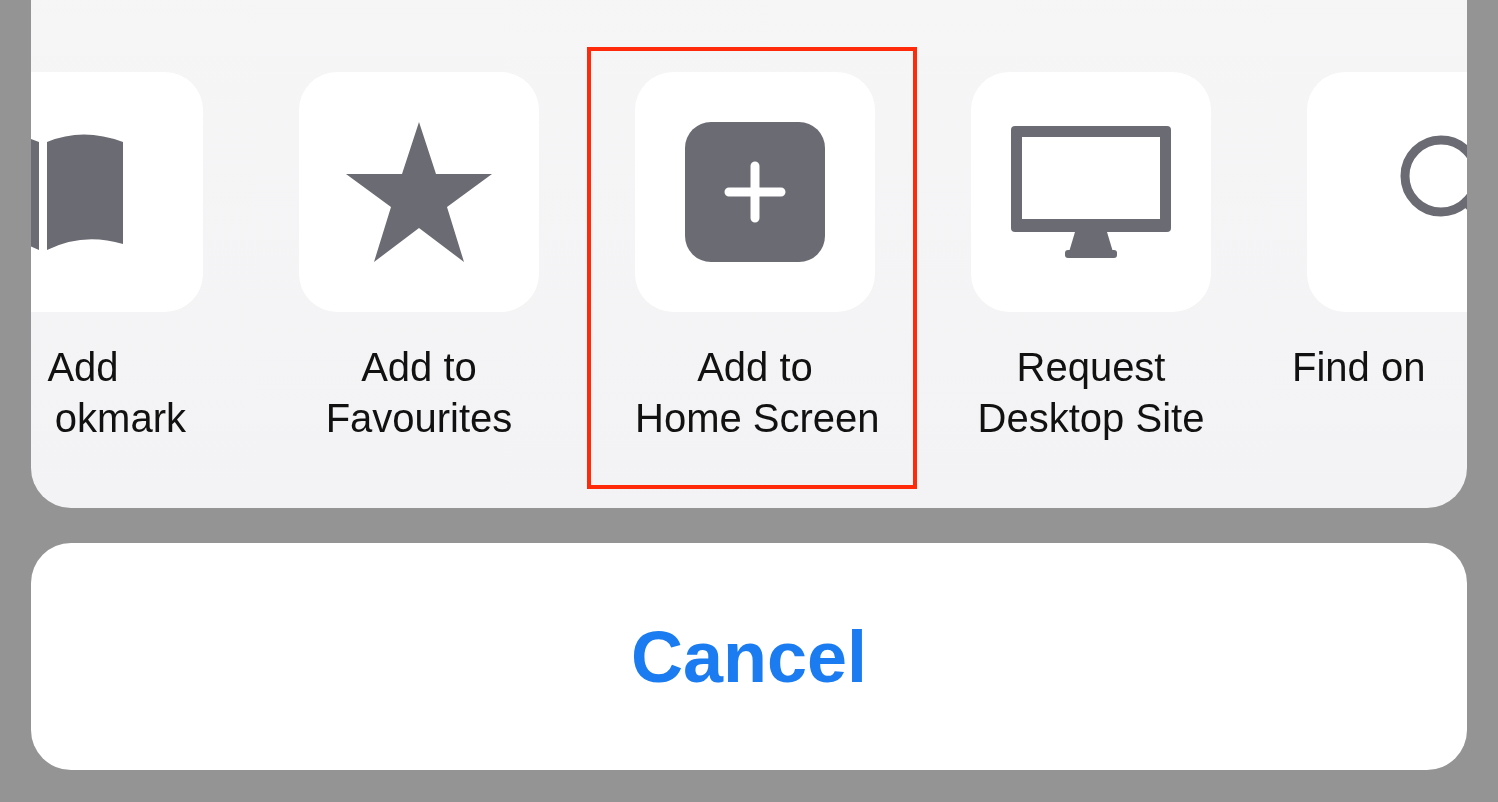  Describe the element at coordinates (1359, 367) in the screenshot. I see `action-label: Find on` at that location.